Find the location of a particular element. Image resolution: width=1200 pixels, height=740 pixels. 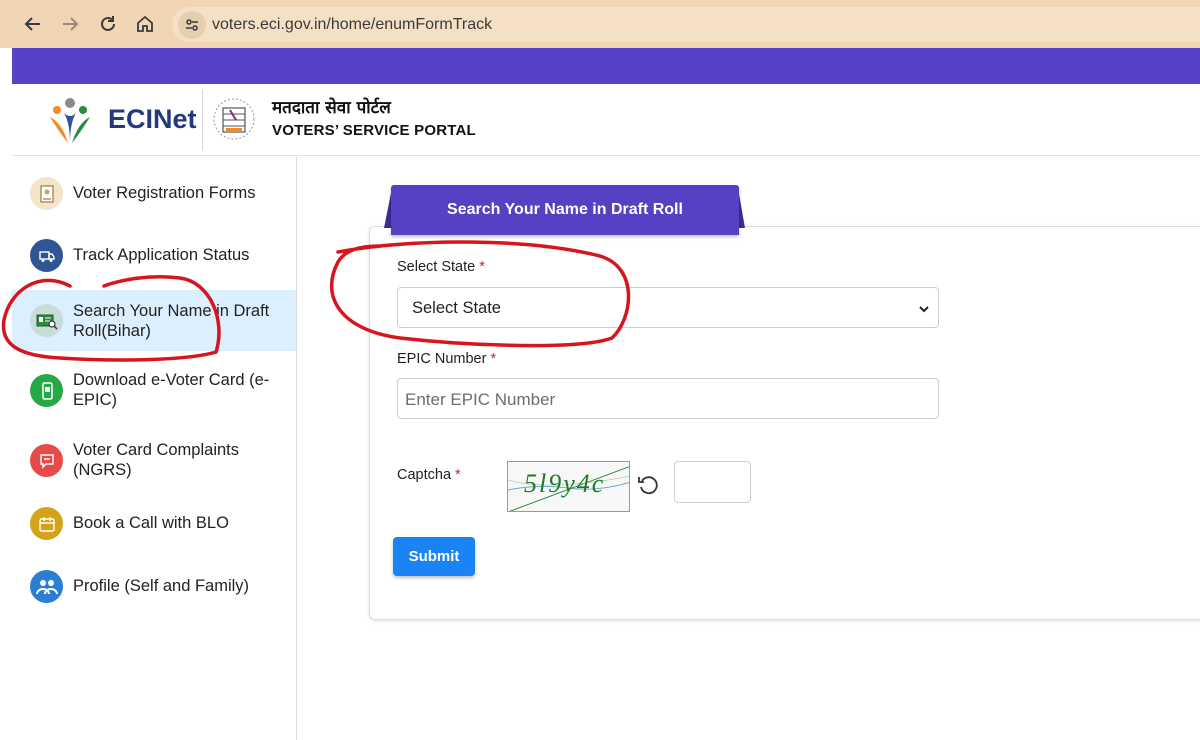

captcha-image: 5l9y4c is located at coordinates (568, 486).